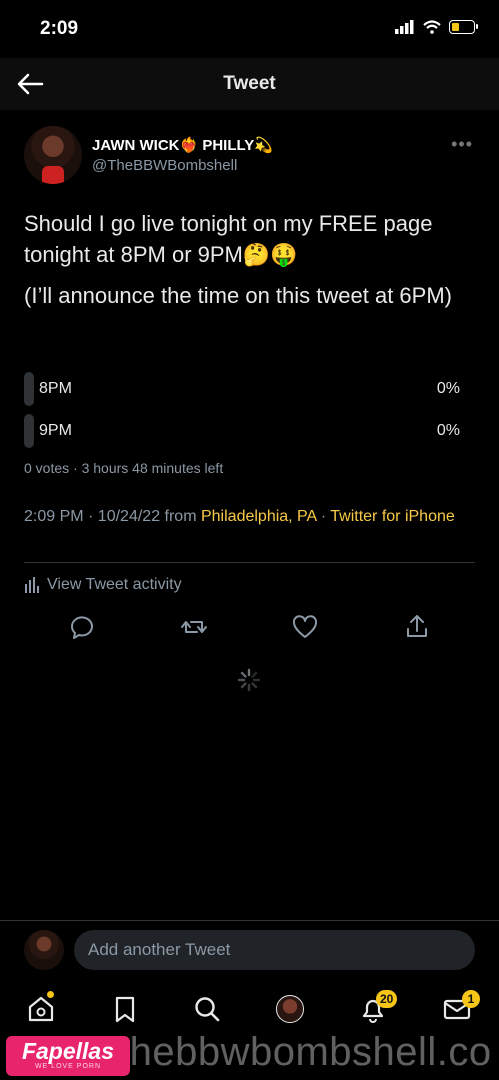 The width and height of the screenshot is (499, 1080). I want to click on search-icon, so click(207, 1009).